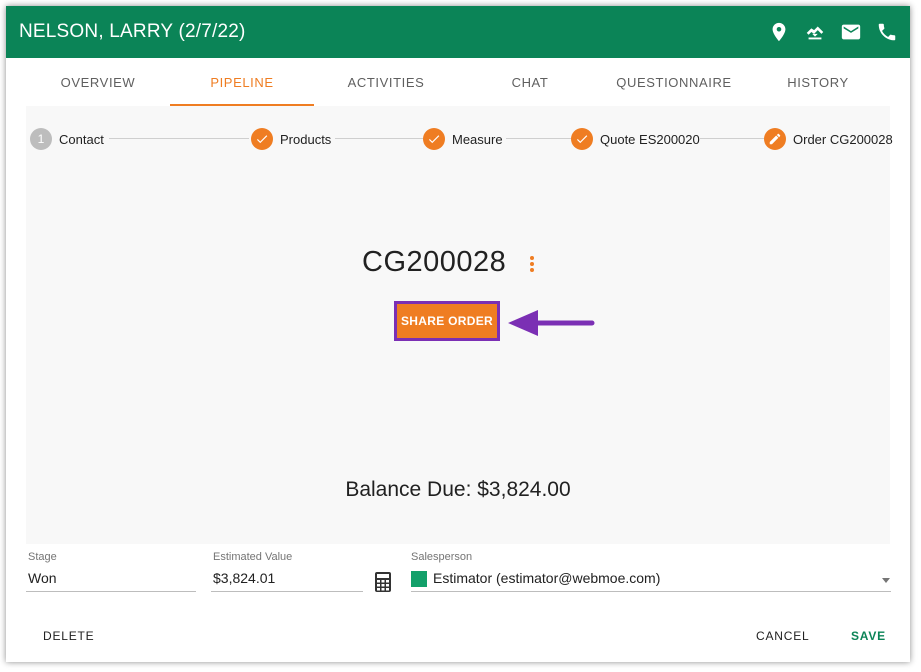  I want to click on stage-label: Stage, so click(42, 557).